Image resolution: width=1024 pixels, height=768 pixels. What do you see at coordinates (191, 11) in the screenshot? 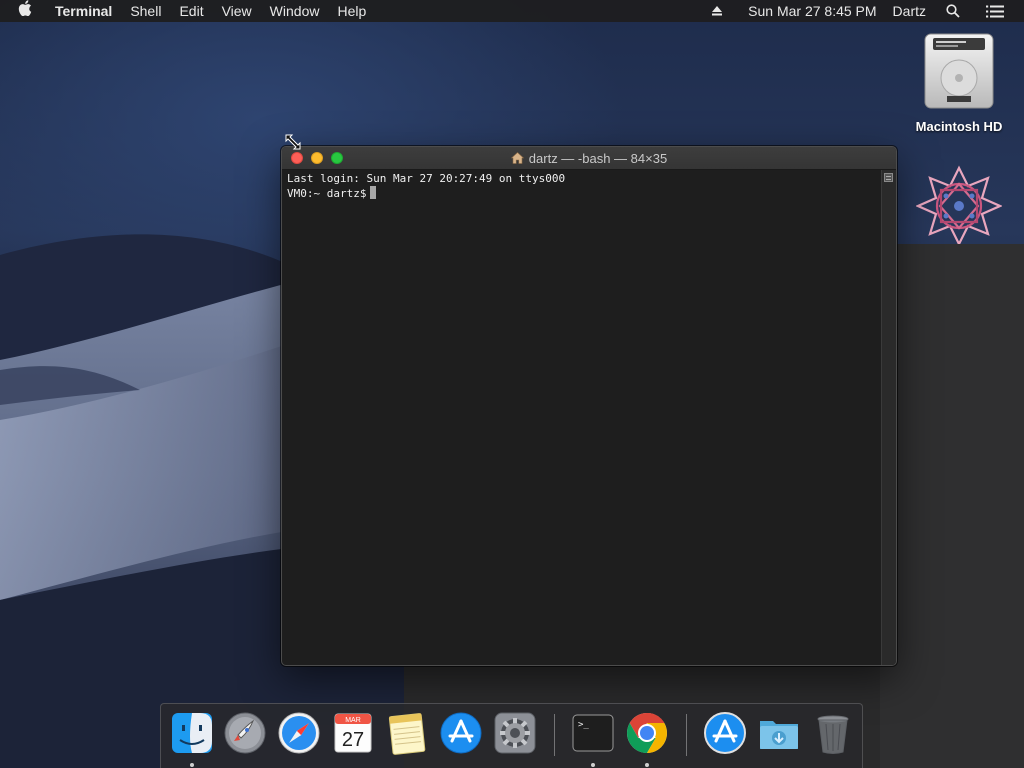
I see `menu-edit: Edit` at bounding box center [191, 11].